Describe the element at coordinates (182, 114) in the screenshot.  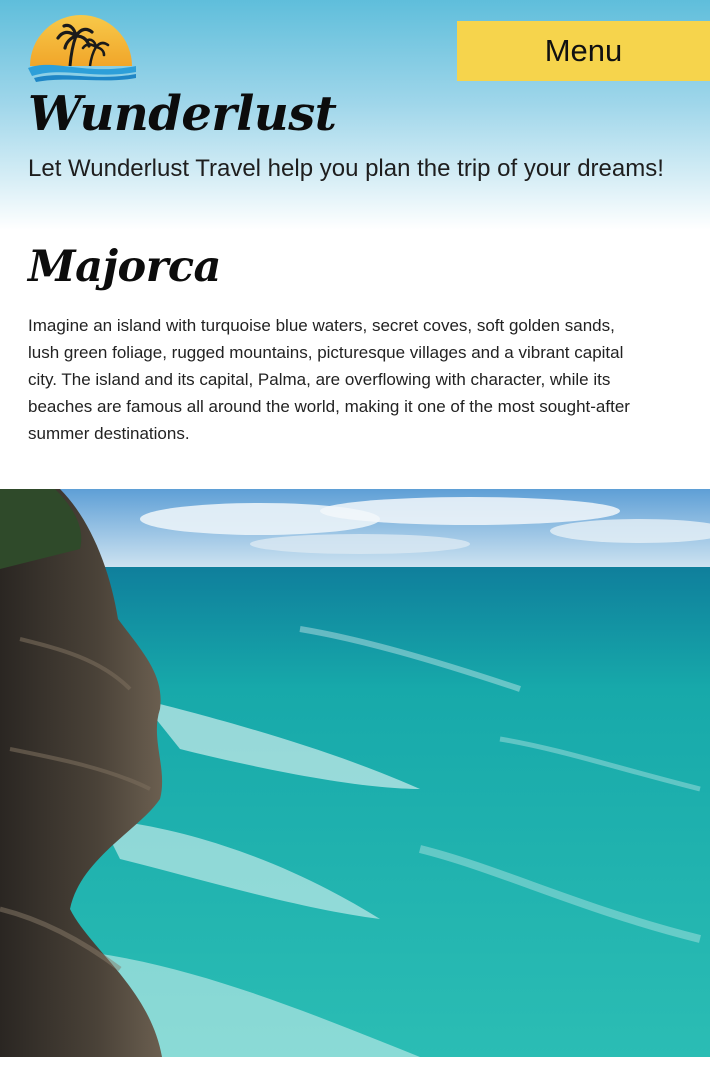
I see `site-title: Wunderlust` at that location.